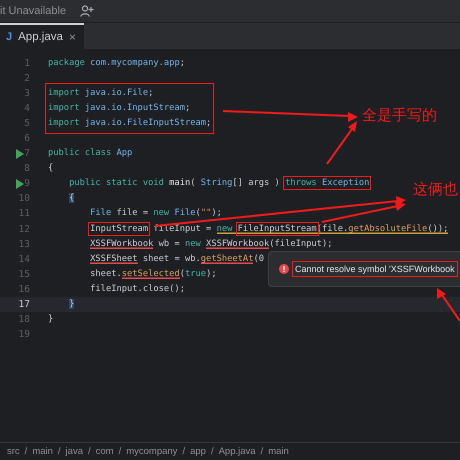  I want to click on breadcrumb-item: mycompany, so click(152, 451).